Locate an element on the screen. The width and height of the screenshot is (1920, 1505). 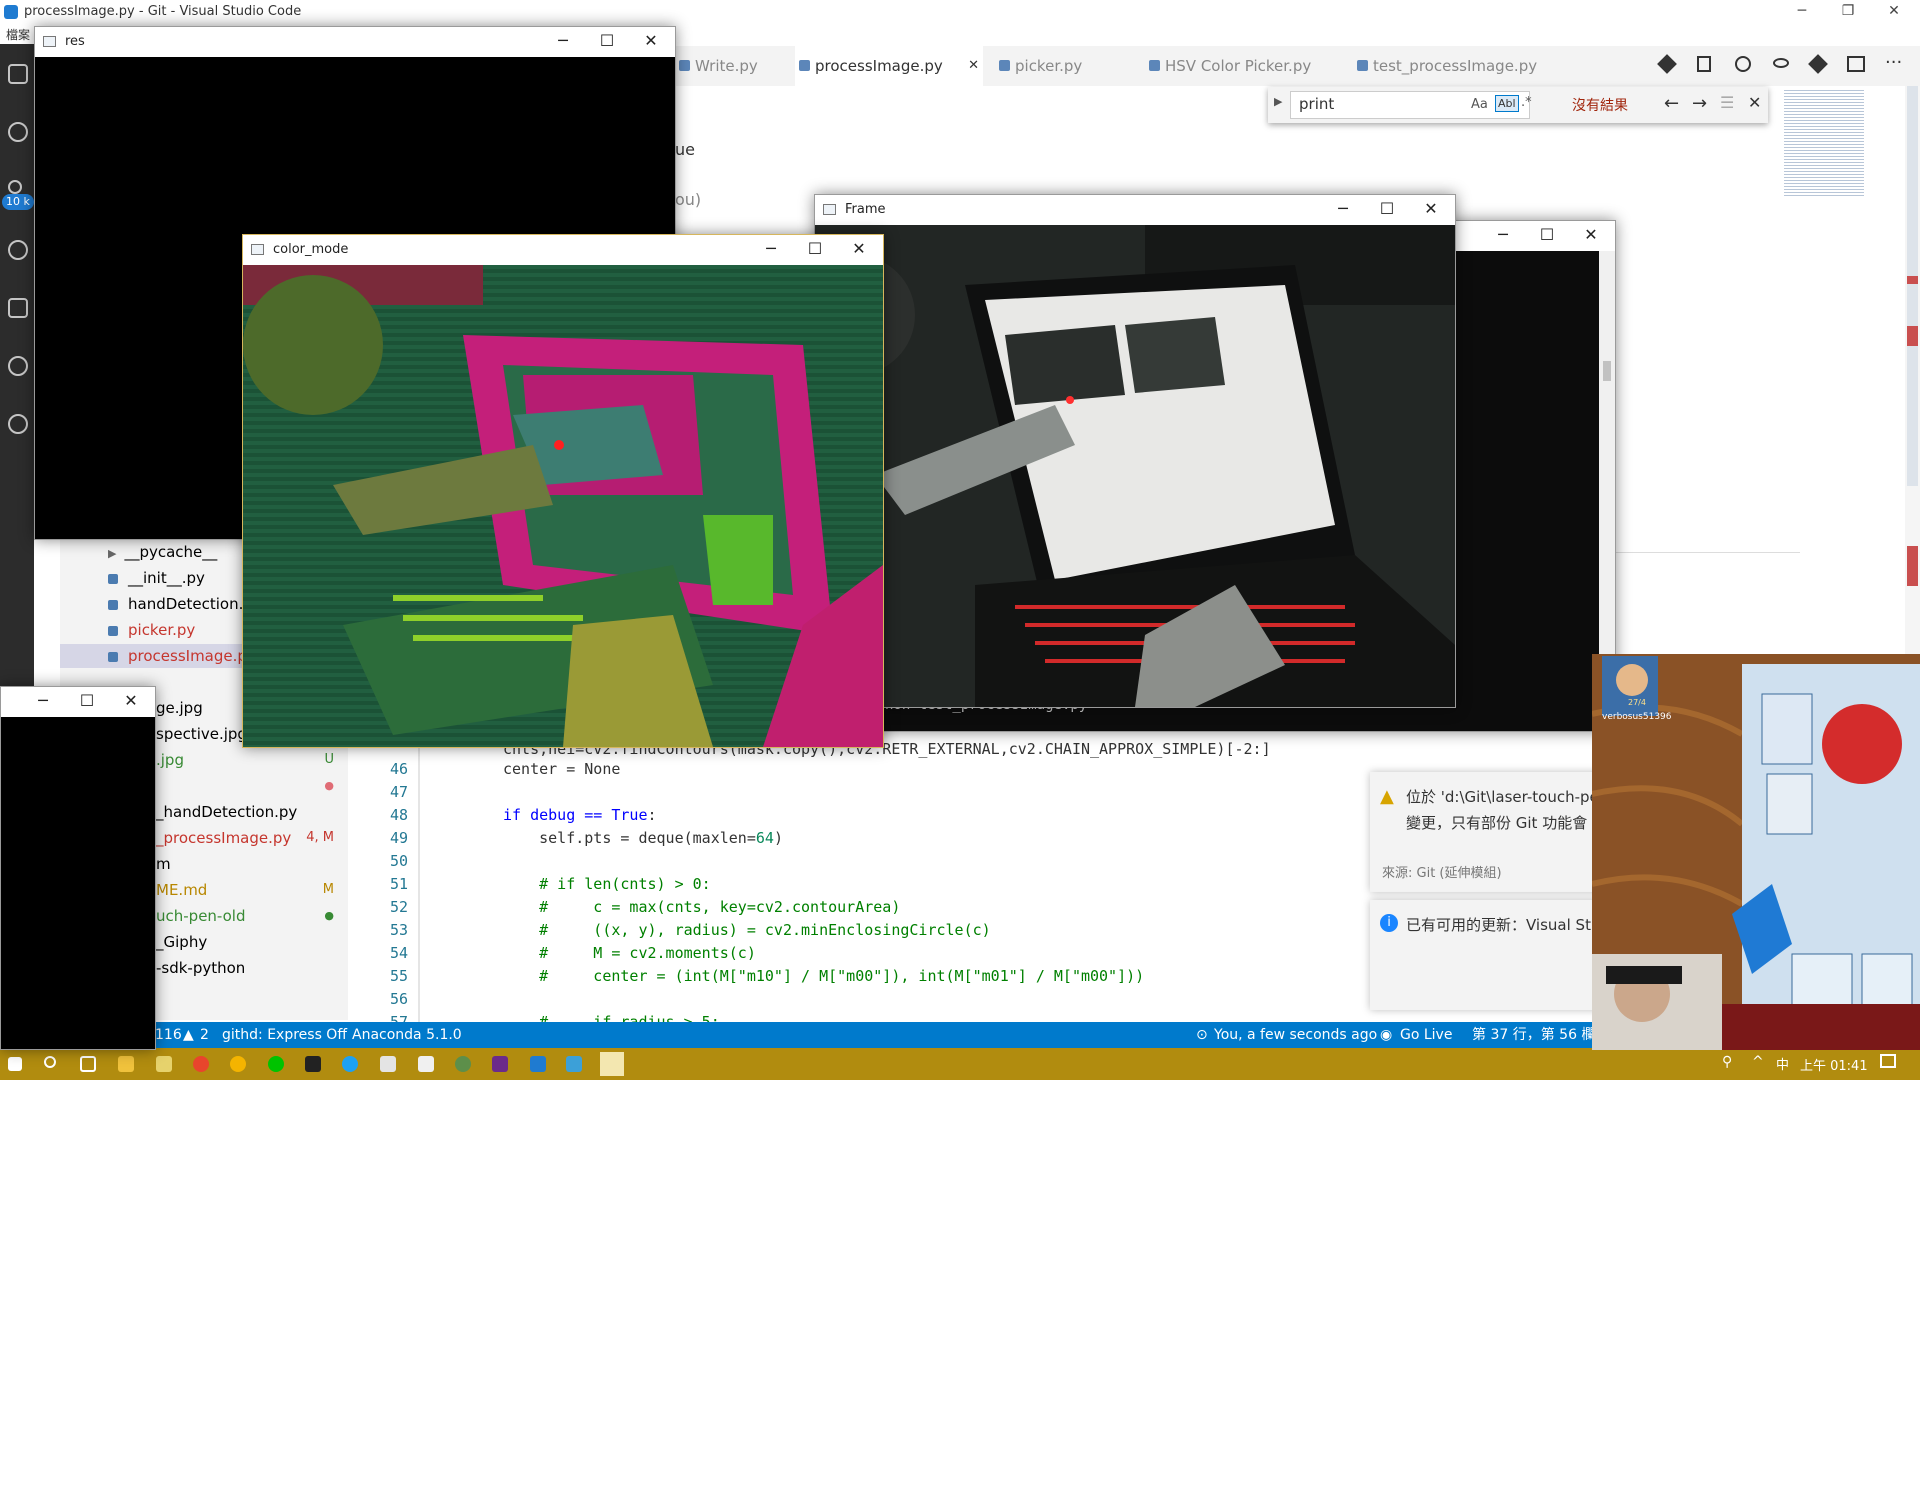
tray-chevron-icon: ^ is located at coordinates (1758, 1062).